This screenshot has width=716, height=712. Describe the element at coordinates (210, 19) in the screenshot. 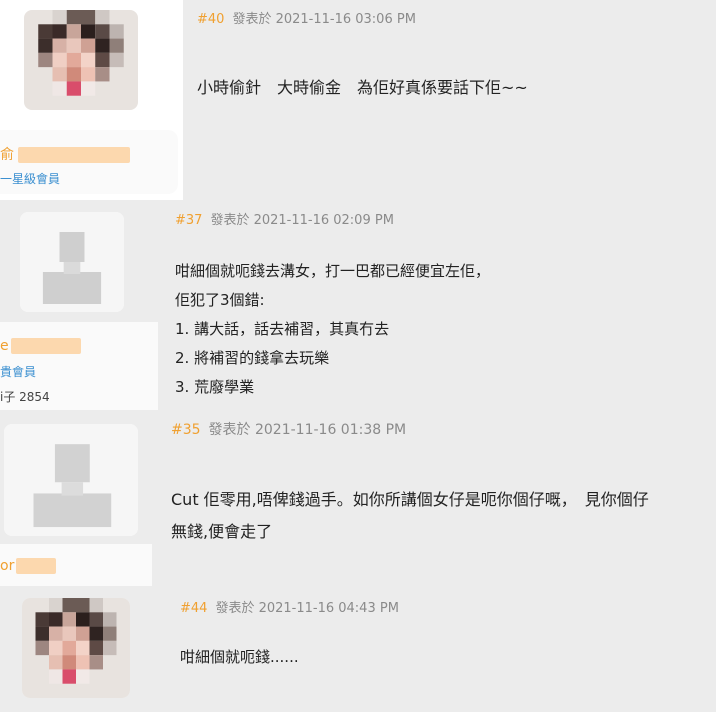

I see `post-number: #40` at that location.